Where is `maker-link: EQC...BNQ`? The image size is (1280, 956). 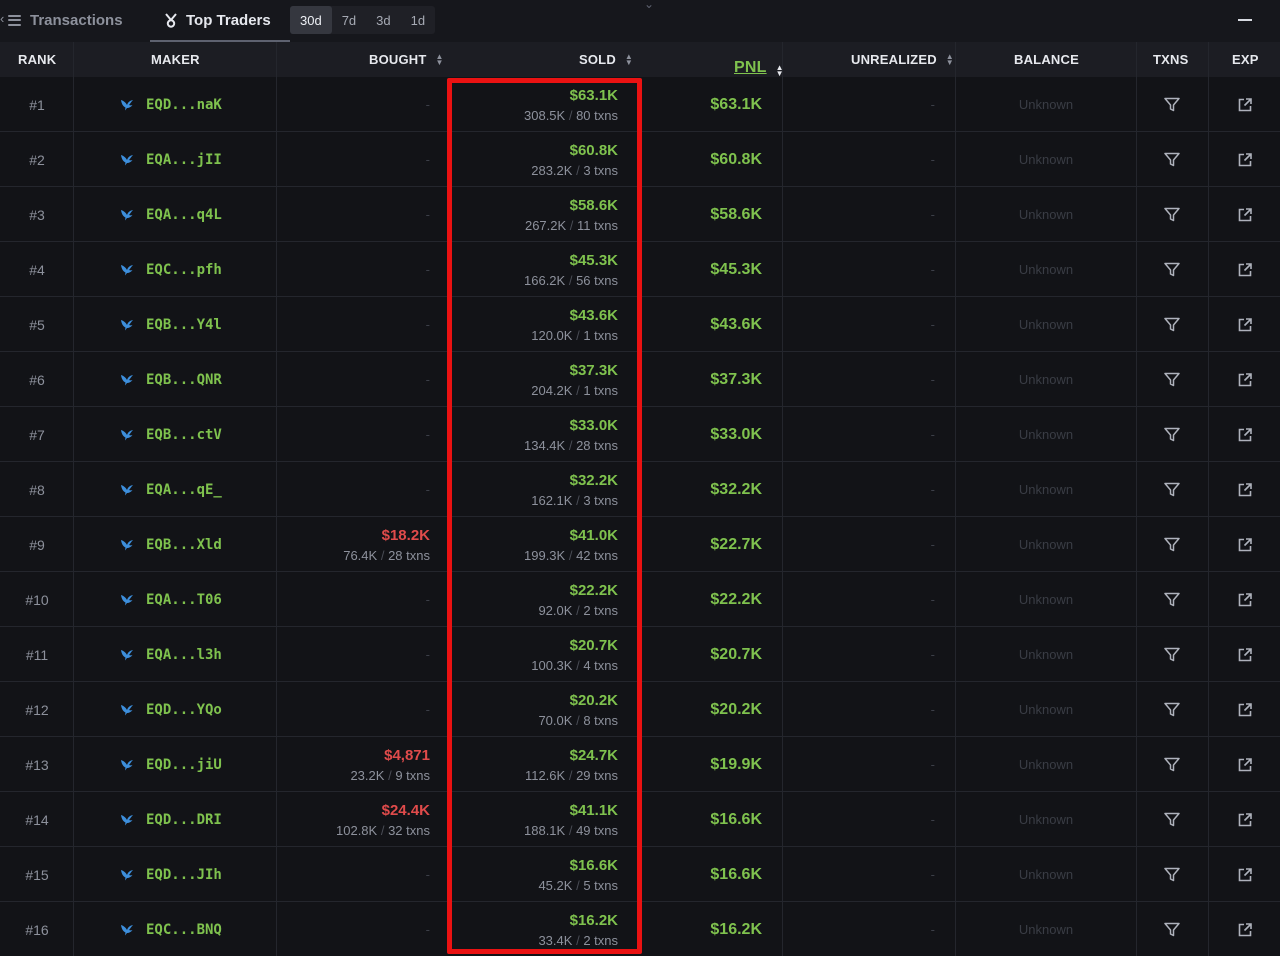 maker-link: EQC...BNQ is located at coordinates (171, 929).